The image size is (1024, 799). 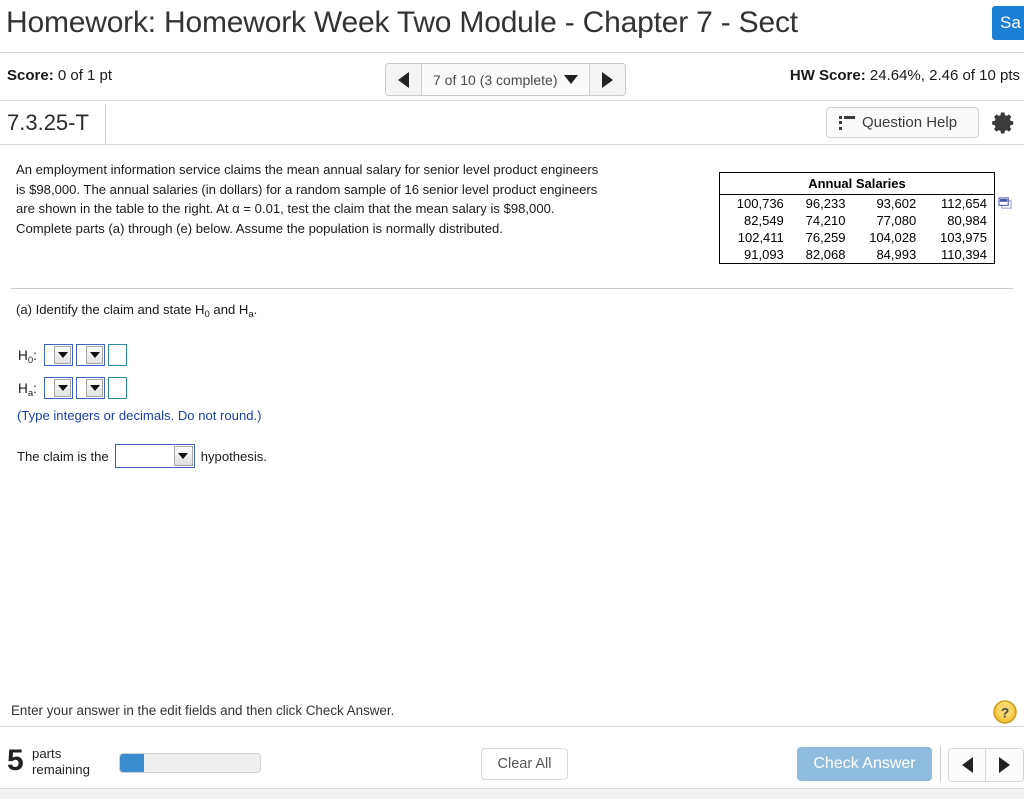 I want to click on chevron-down-icon, so click(x=570, y=79).